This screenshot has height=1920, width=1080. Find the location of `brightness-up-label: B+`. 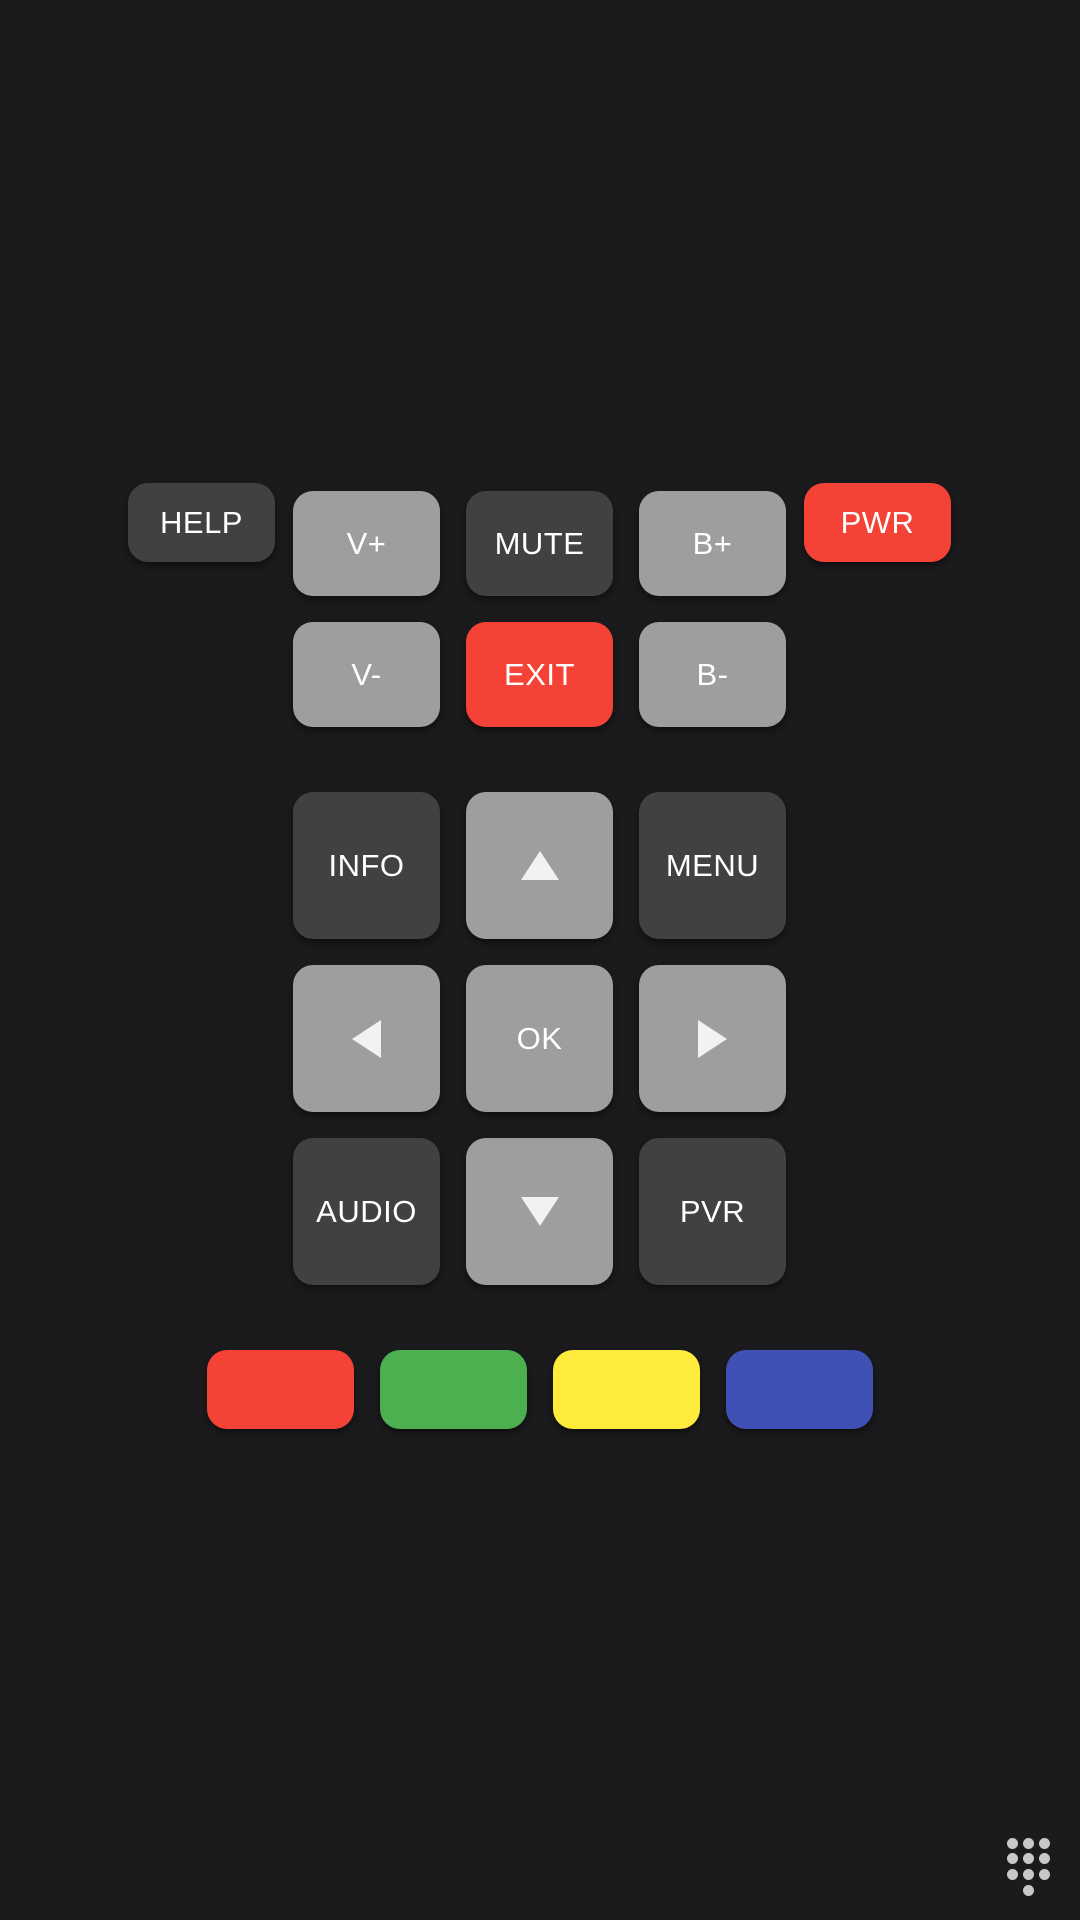

brightness-up-label: B+ is located at coordinates (712, 543).